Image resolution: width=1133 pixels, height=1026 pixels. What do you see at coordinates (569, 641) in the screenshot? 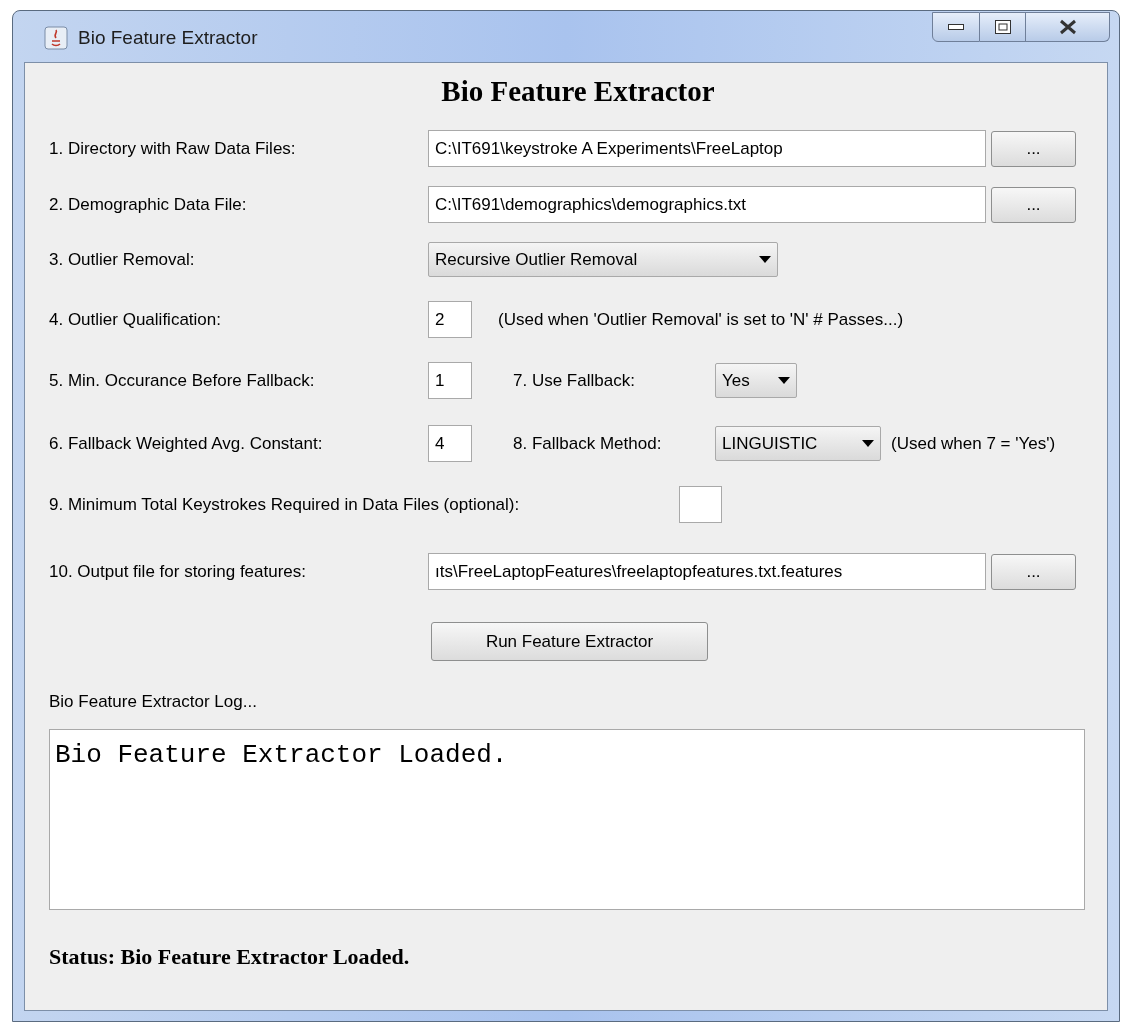
I see `run-button: Run Feature Extractor` at bounding box center [569, 641].